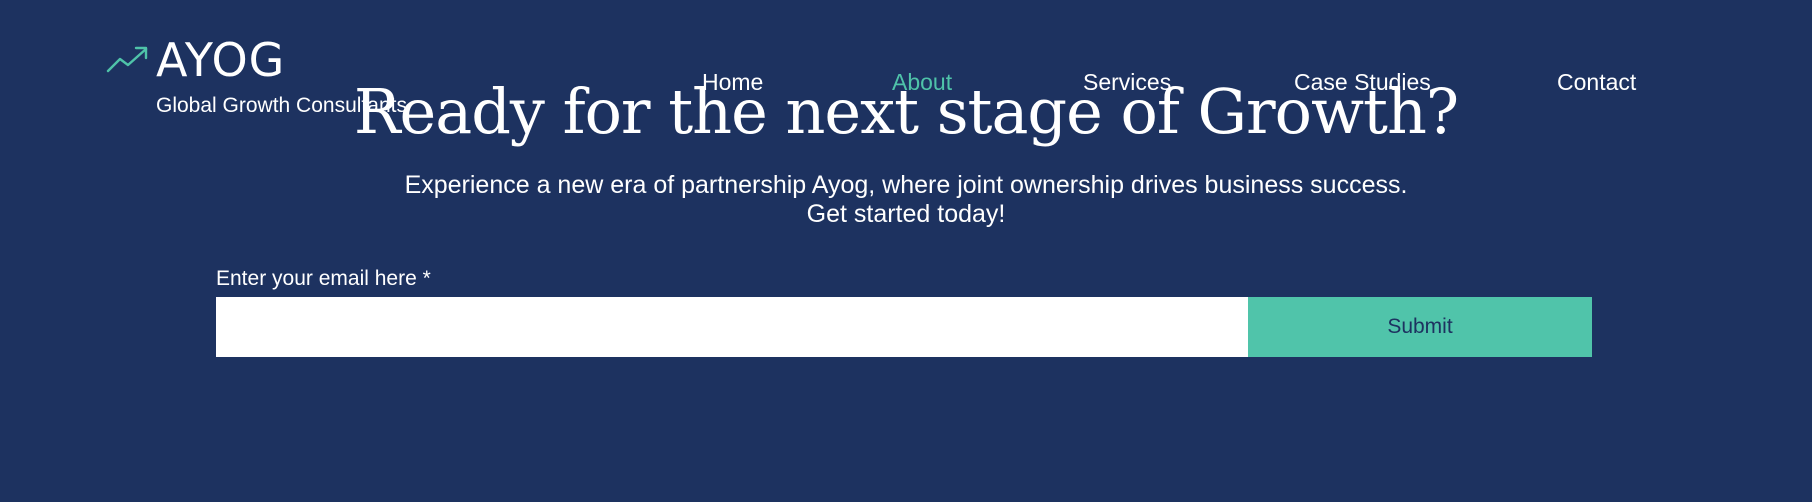 This screenshot has height=502, width=1812. Describe the element at coordinates (732, 327) in the screenshot. I see `email-input` at that location.